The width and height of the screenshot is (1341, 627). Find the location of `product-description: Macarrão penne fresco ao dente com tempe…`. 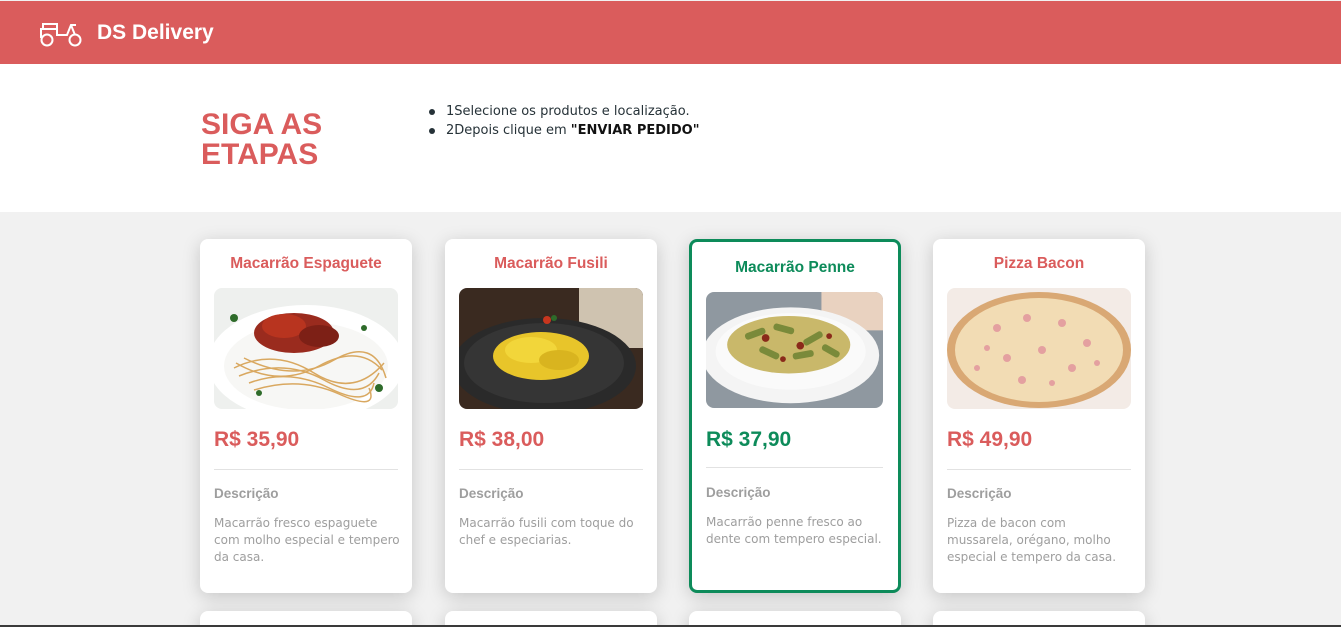

product-description: Macarrão penne fresco ao dente com tempe… is located at coordinates (794, 530).